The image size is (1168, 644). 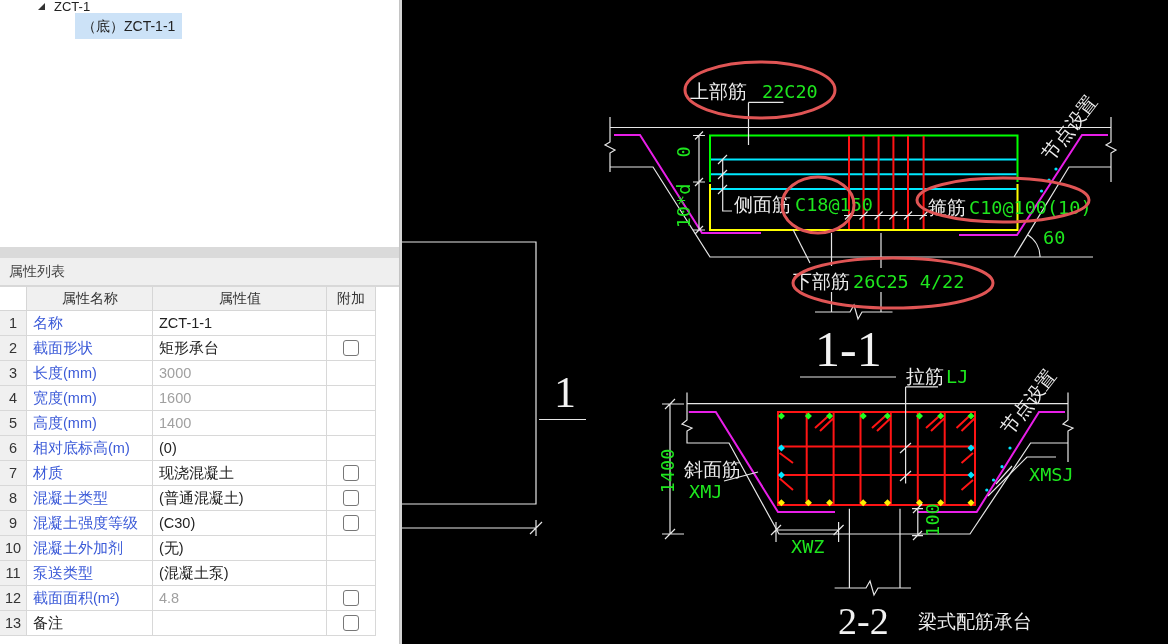 What do you see at coordinates (932, 520) in the screenshot?
I see `dimension-label: 100` at bounding box center [932, 520].